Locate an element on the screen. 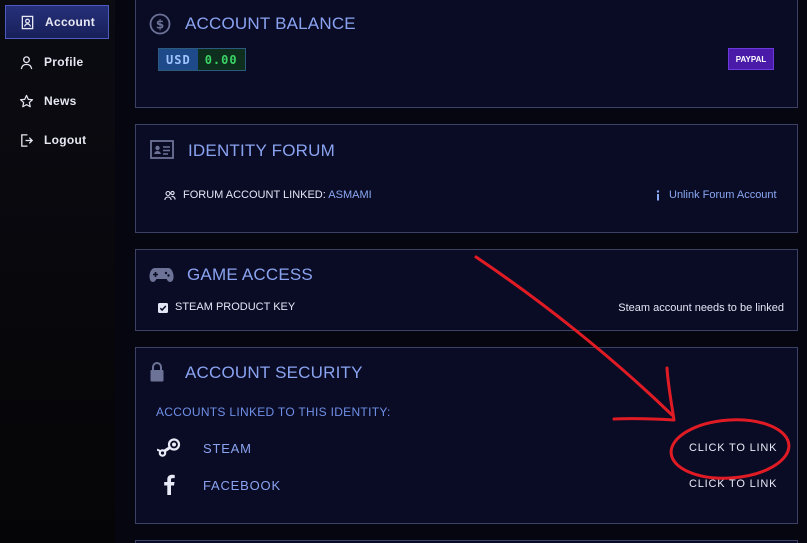  balance-amount: 0.00 is located at coordinates (221, 59).